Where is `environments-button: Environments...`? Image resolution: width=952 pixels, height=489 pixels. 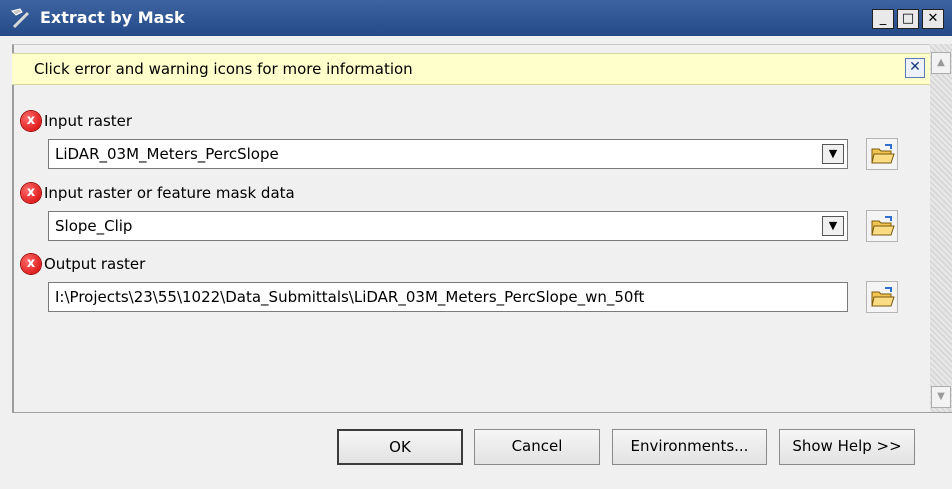 environments-button: Environments... is located at coordinates (689, 447).